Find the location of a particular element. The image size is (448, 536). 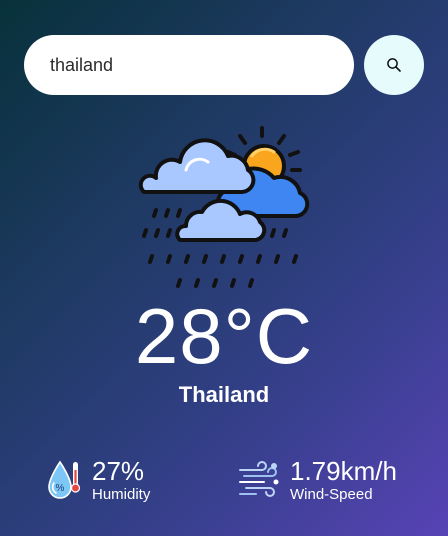

search-icon is located at coordinates (394, 65).